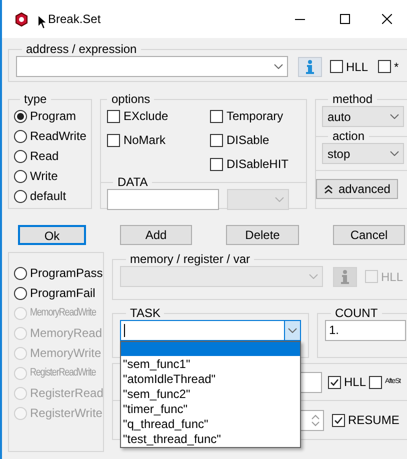 The width and height of the screenshot is (407, 459). I want to click on radio-label: Program, so click(53, 116).